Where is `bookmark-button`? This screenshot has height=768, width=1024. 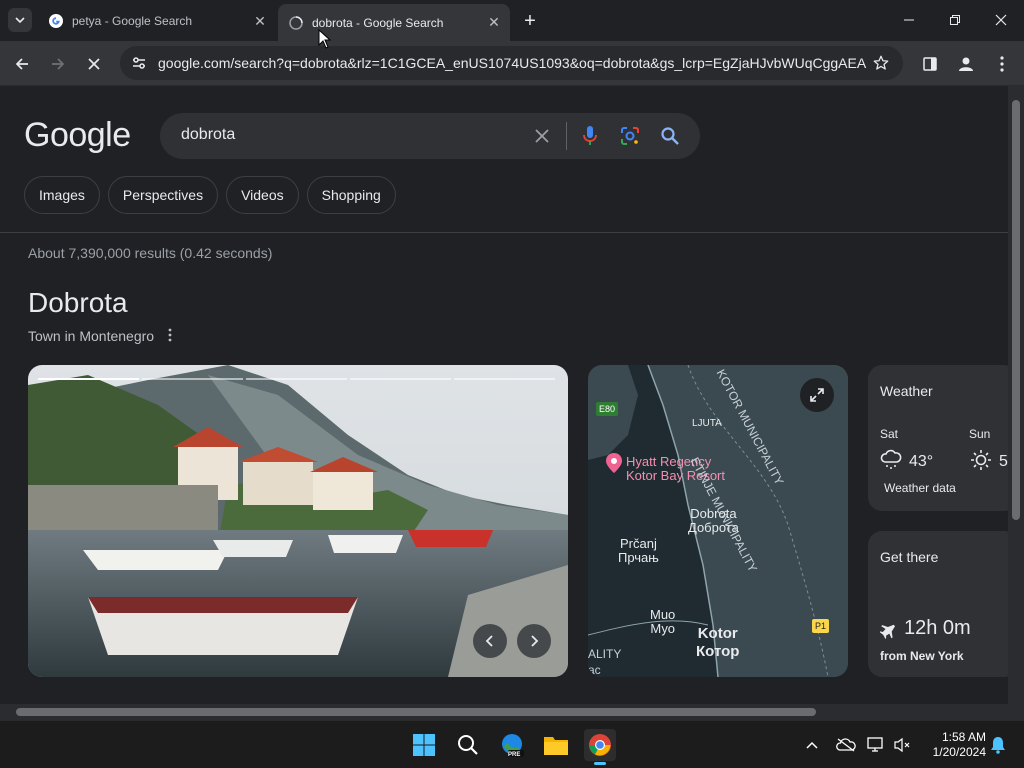
bookmark-button is located at coordinates (881, 63).